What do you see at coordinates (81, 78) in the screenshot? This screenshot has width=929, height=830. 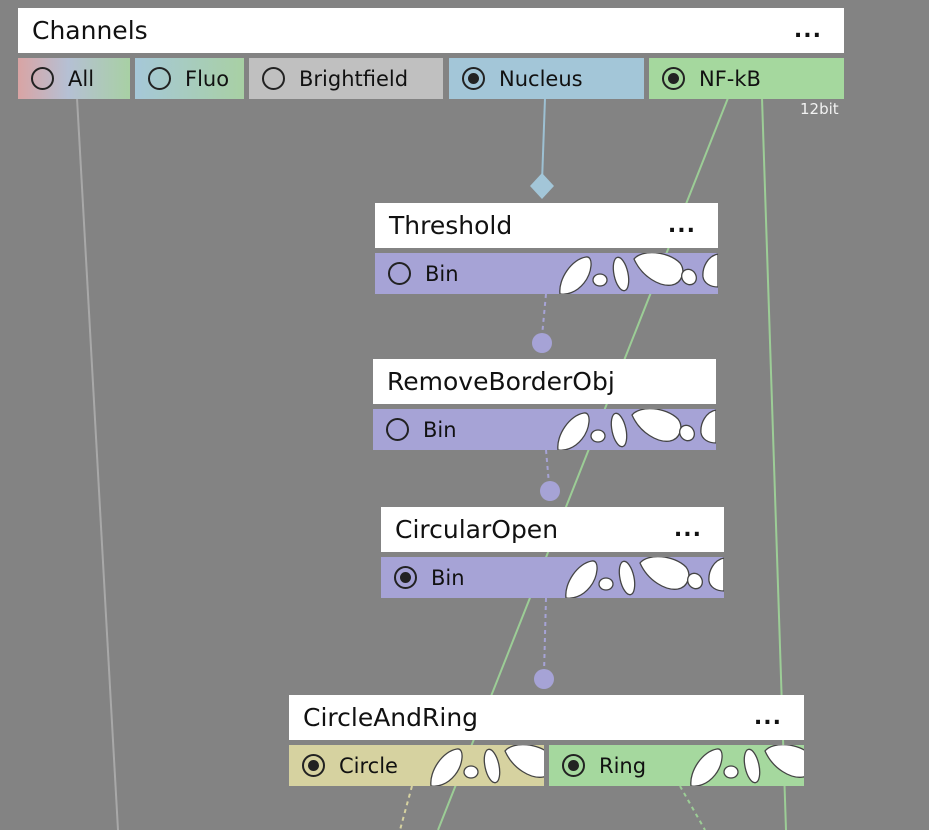 I see `channel-tab-label: All` at bounding box center [81, 78].